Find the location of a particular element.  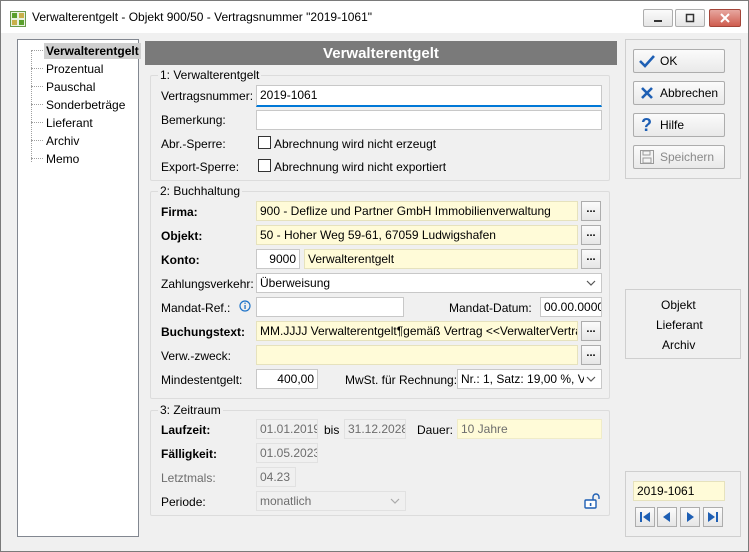

last-icon is located at coordinates (713, 517).